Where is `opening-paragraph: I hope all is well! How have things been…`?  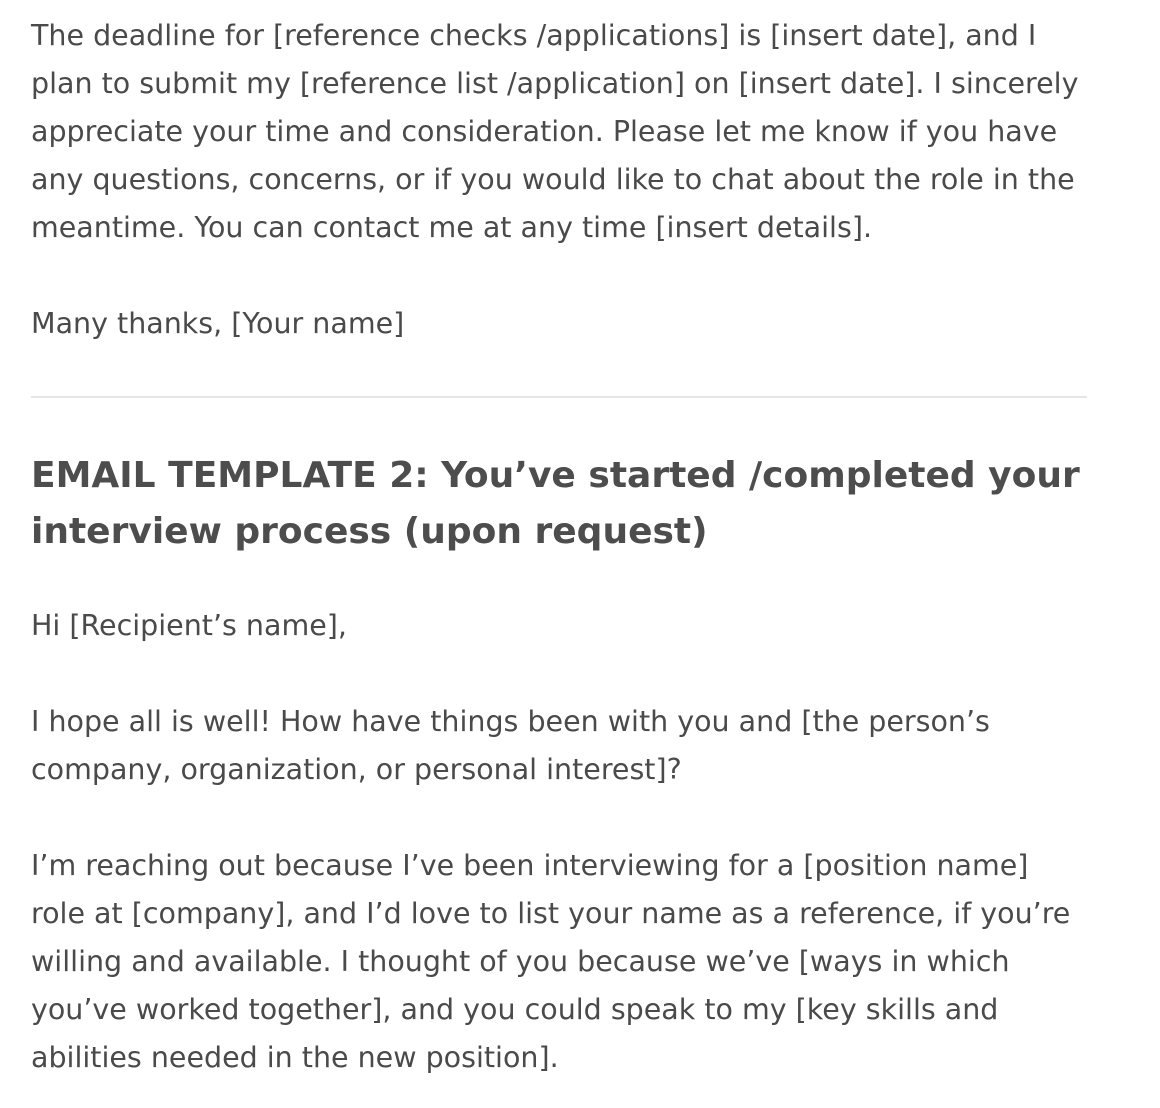
opening-paragraph: I hope all is well! How have things been… is located at coordinates (510, 745).